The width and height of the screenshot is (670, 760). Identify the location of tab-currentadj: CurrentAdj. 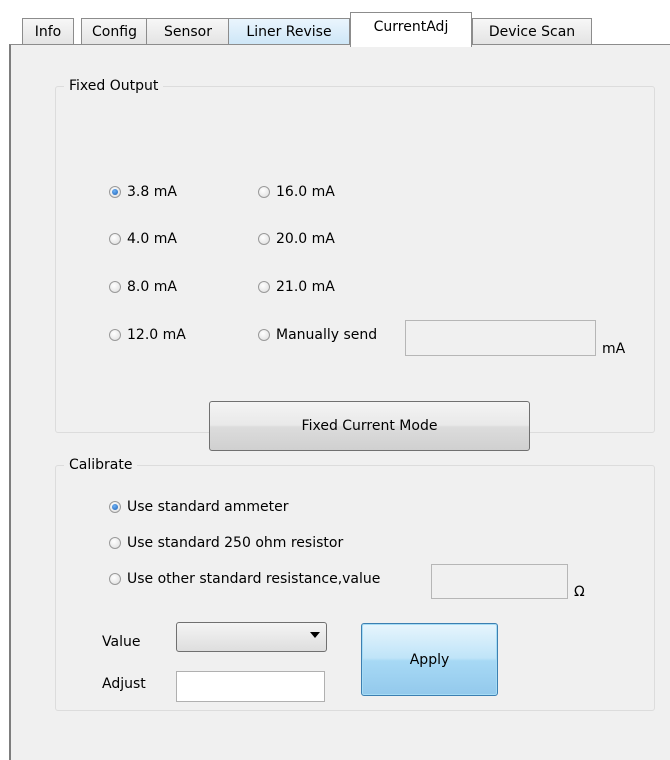
(411, 29).